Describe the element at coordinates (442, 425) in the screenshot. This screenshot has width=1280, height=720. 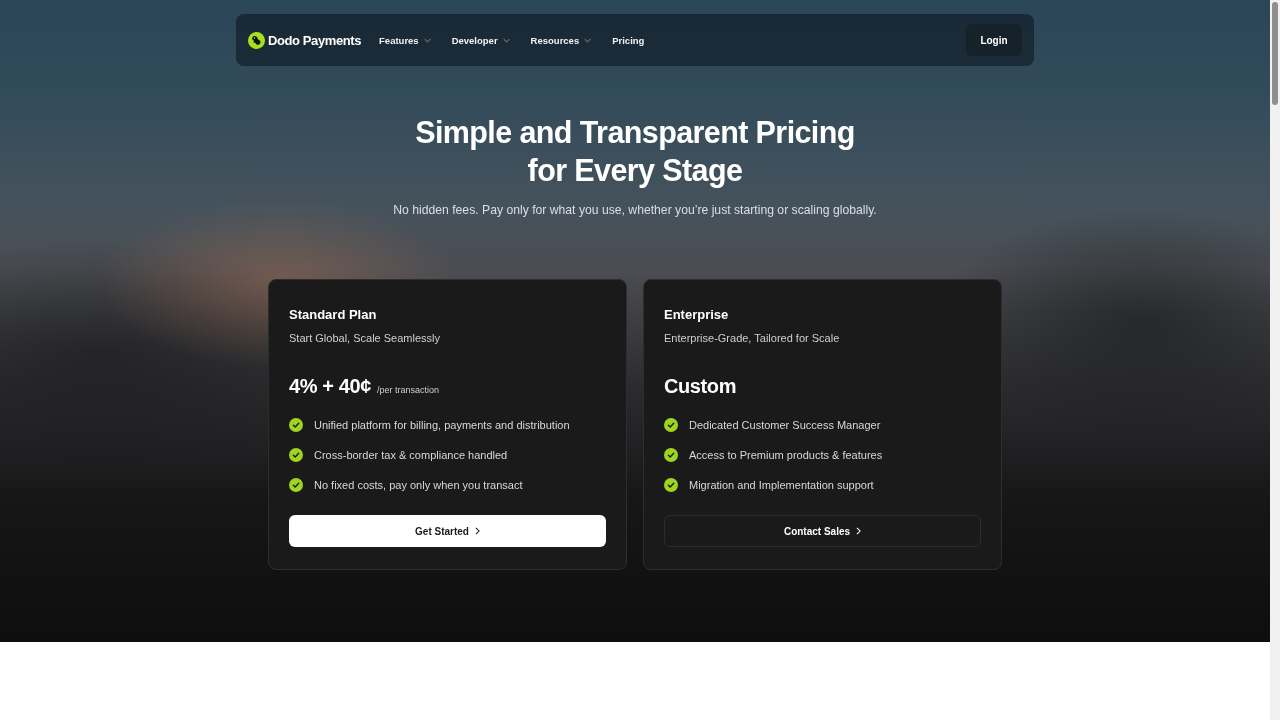
I see `feature-text: Unified platform for billing, payments and distribution` at that location.